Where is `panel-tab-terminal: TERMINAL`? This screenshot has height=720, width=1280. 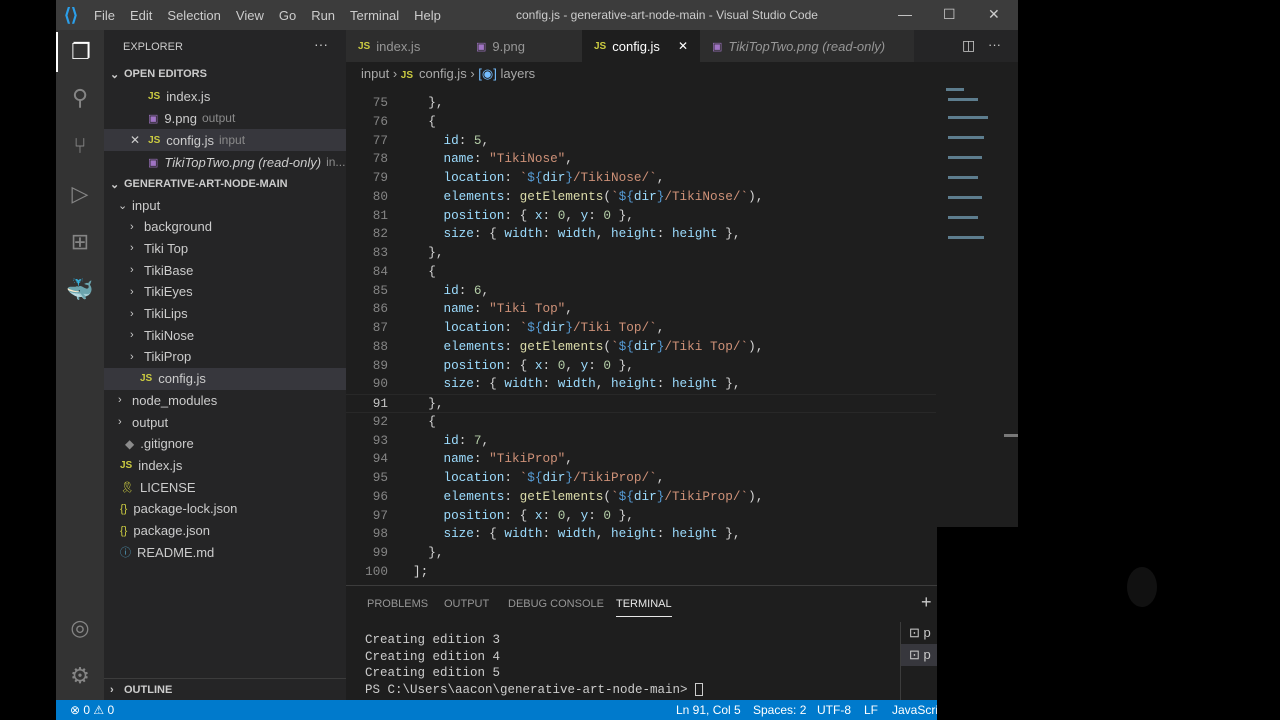 panel-tab-terminal: TERMINAL is located at coordinates (644, 607).